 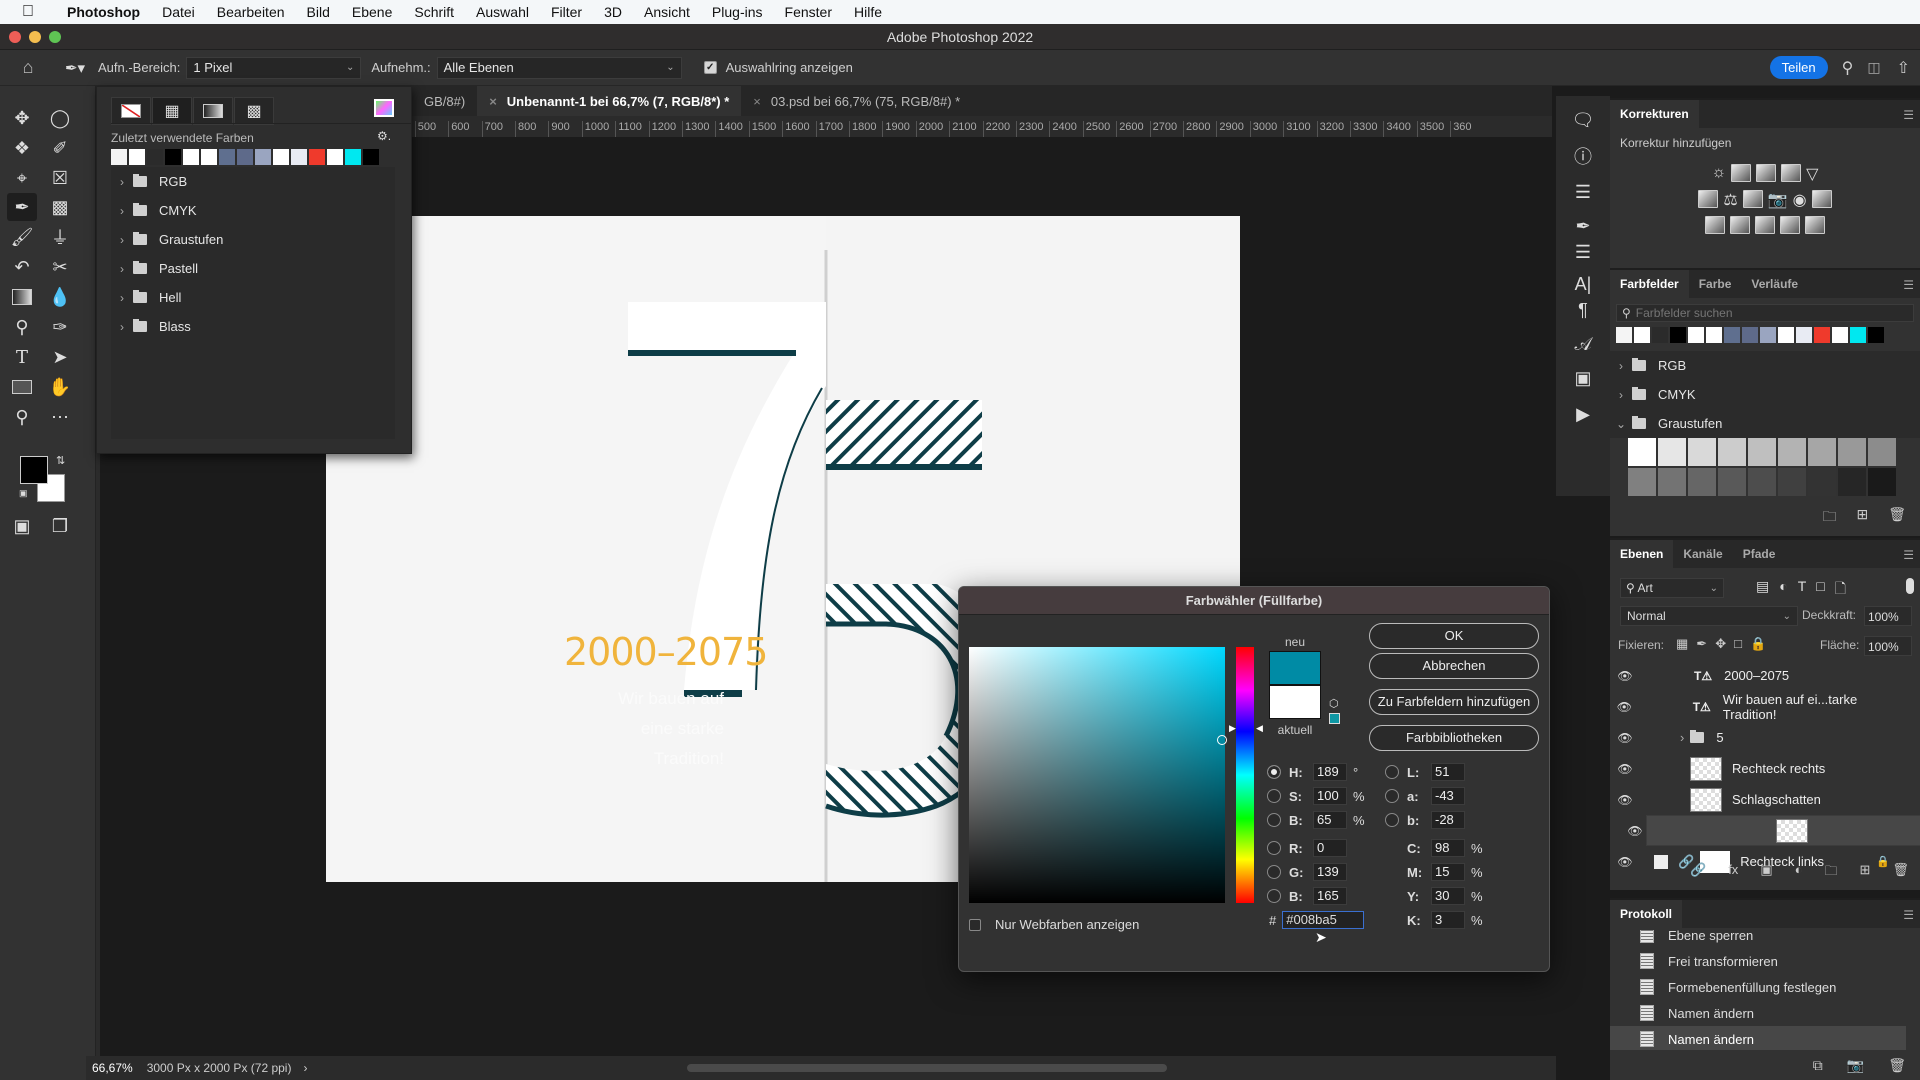 What do you see at coordinates (1830, 873) in the screenshot?
I see `new-group-icon: 🗀` at bounding box center [1830, 873].